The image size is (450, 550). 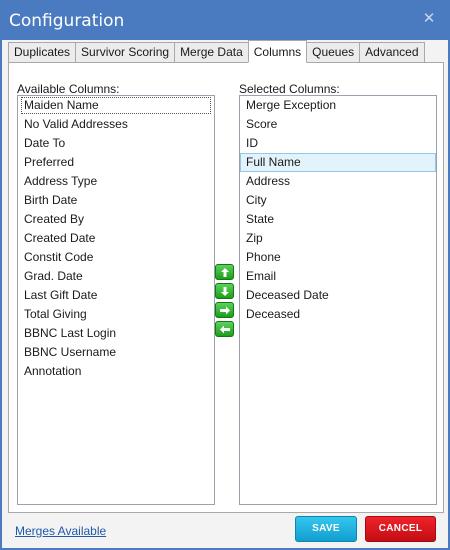 What do you see at coordinates (338, 105) in the screenshot?
I see `selected-column-item: Merge Exception` at bounding box center [338, 105].